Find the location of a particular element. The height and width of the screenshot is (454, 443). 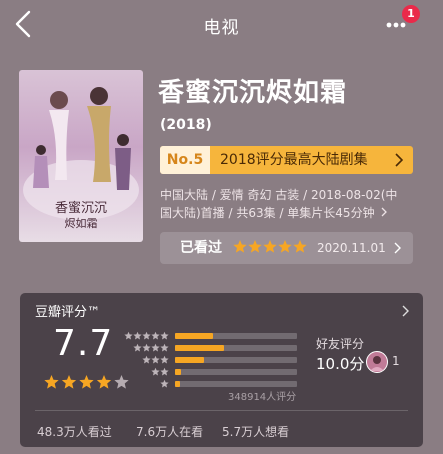

rank-text: 2018评分最高大陆剧集 is located at coordinates (294, 160).